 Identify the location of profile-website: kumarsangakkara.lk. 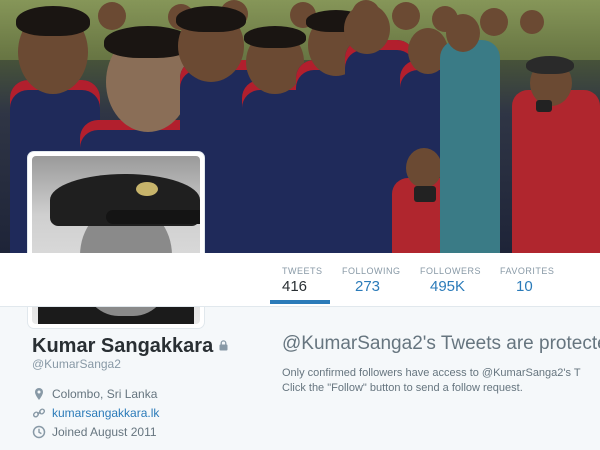
(95, 413).